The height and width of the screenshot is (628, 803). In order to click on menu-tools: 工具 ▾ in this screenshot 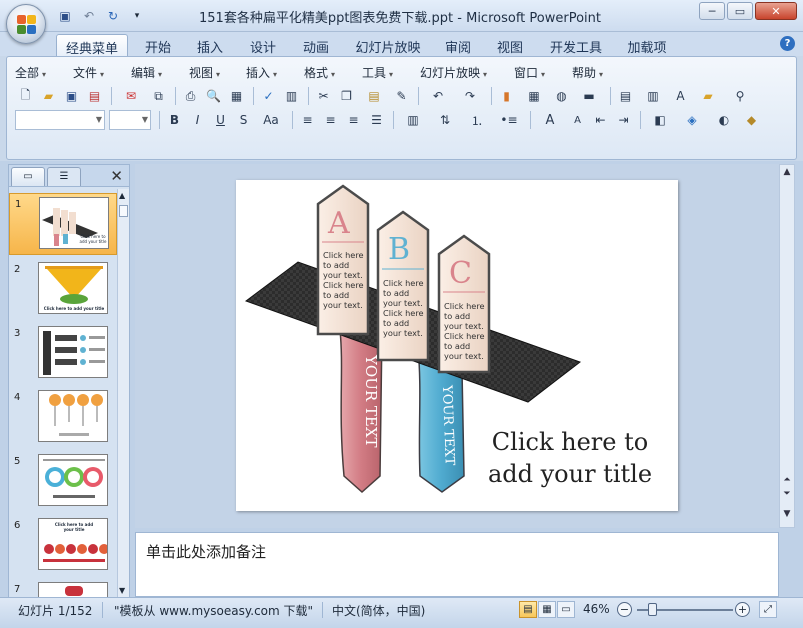, I will do `click(391, 73)`.